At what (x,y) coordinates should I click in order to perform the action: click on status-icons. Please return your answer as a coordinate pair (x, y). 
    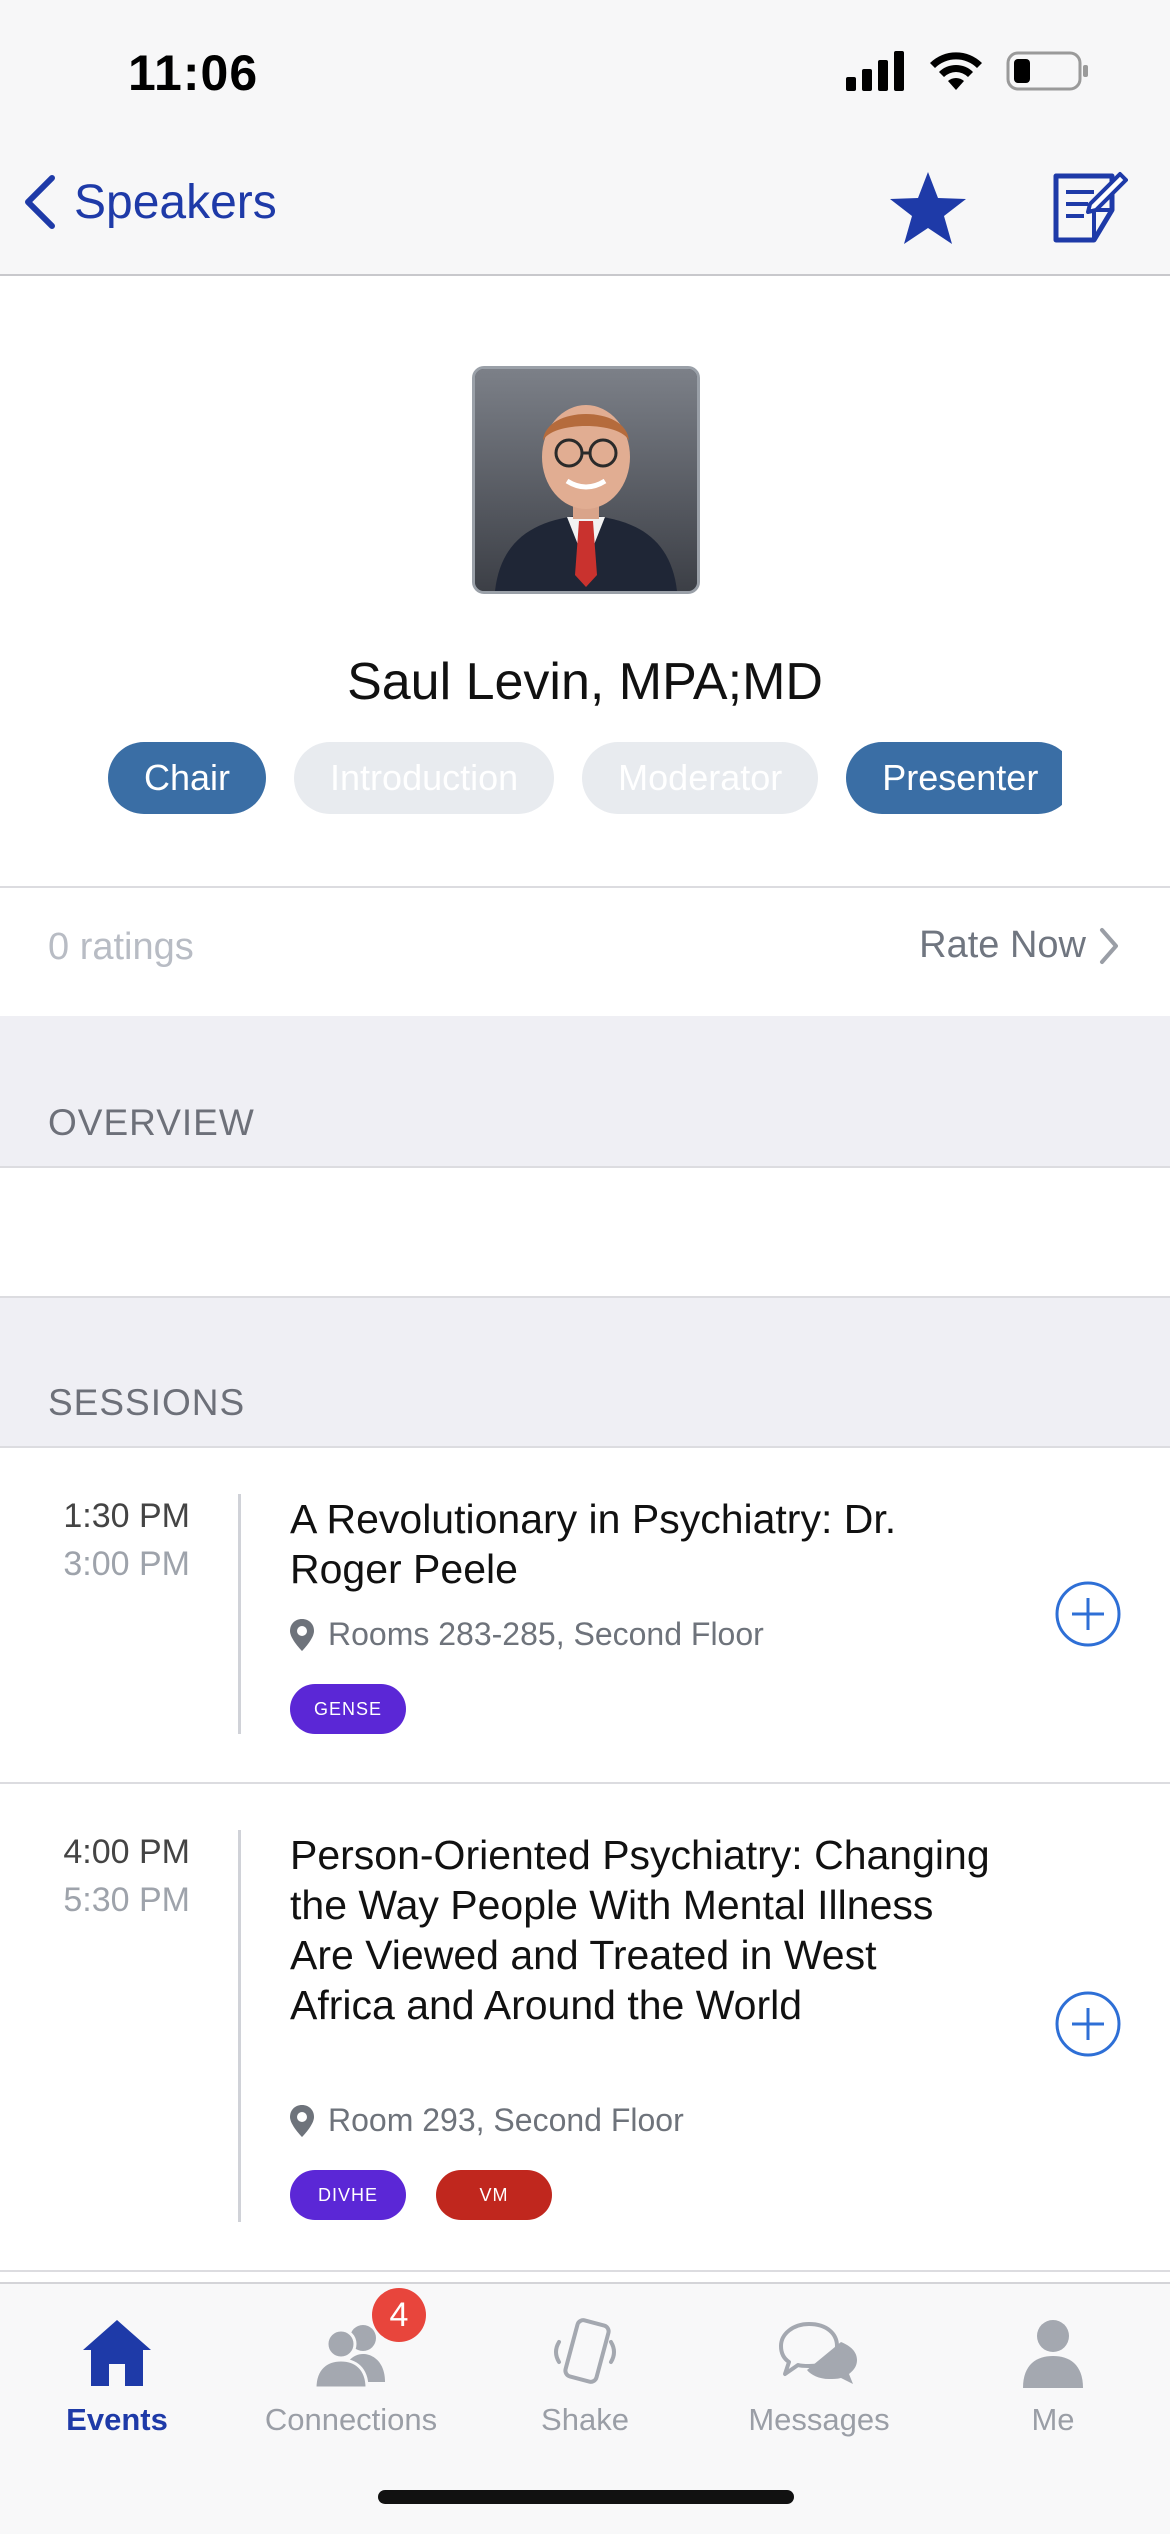
    Looking at the image, I should click on (968, 71).